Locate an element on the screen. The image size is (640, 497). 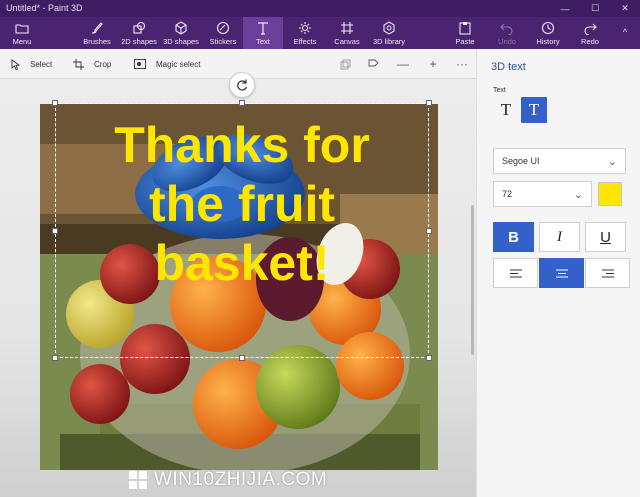
align-left-button is located at coordinates (515, 273).